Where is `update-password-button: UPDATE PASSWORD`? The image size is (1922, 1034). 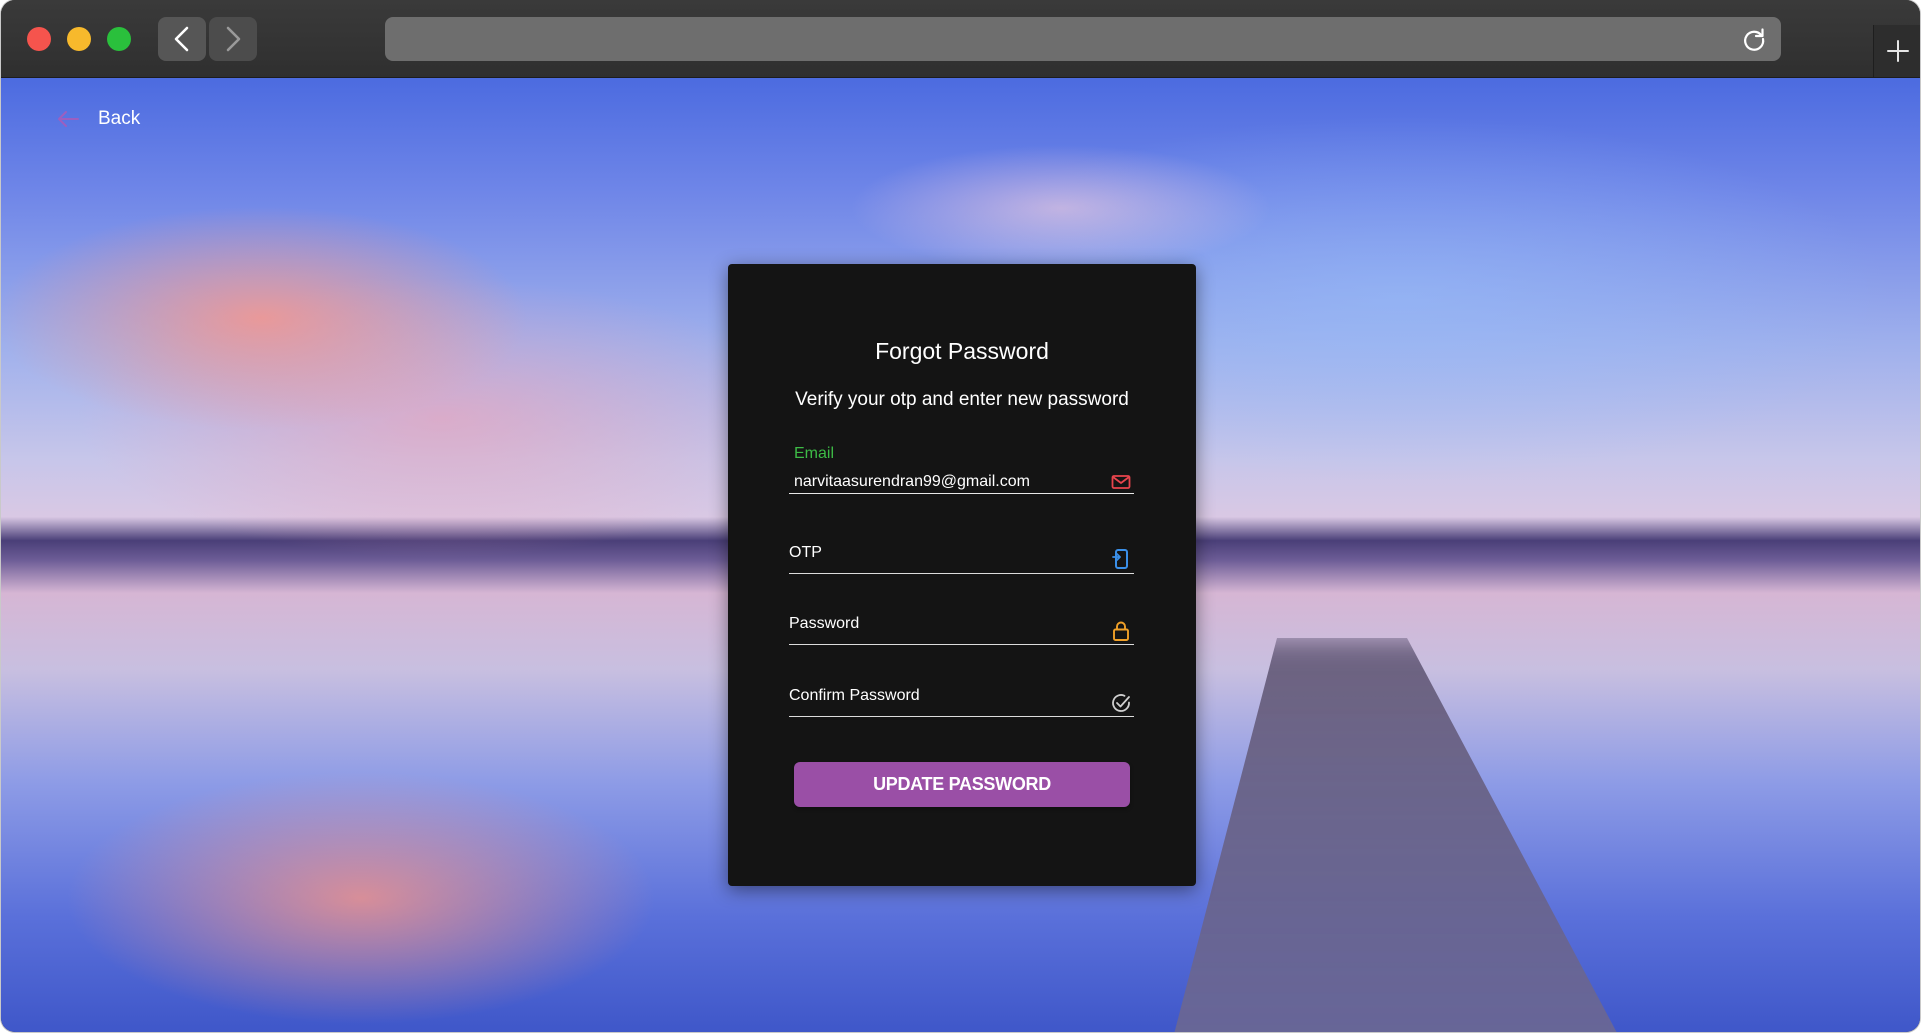 update-password-button: UPDATE PASSWORD is located at coordinates (962, 784).